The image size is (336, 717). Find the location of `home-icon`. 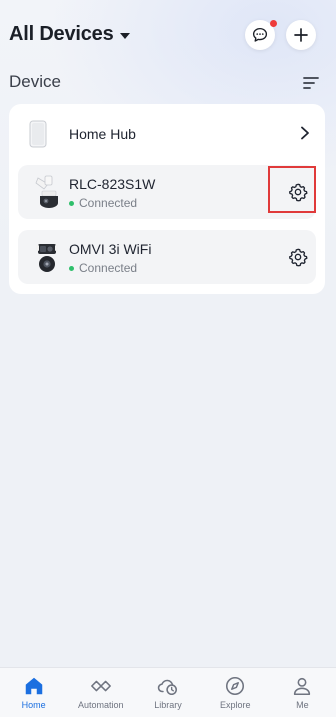

home-icon is located at coordinates (33, 686).